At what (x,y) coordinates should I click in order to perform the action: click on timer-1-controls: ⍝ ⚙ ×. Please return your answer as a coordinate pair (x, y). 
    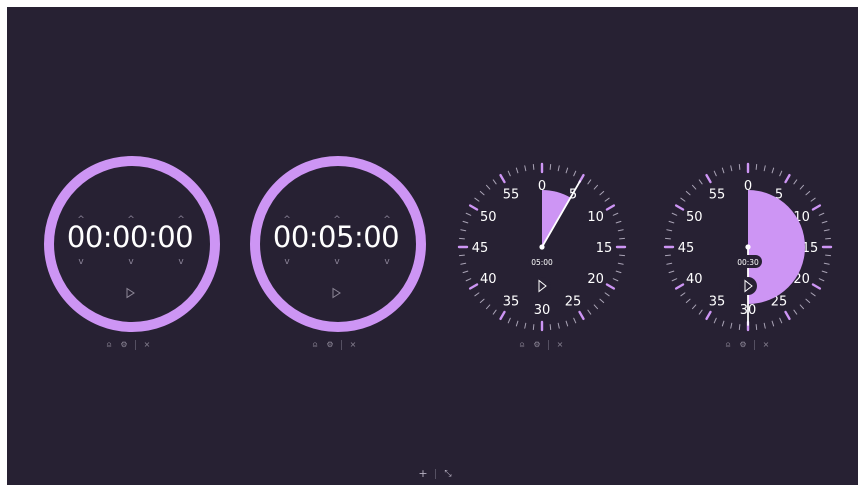
    Looking at the image, I should click on (128, 345).